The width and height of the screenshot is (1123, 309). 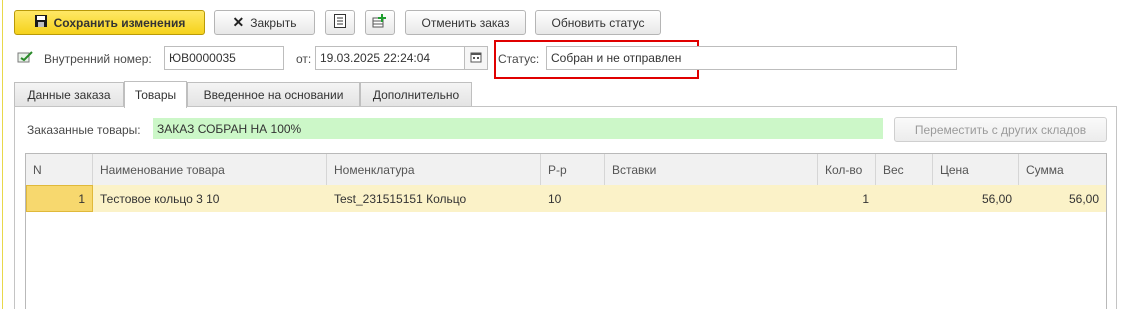 I want to click on cancel-order-label: Отменить заказ, so click(x=465, y=22).